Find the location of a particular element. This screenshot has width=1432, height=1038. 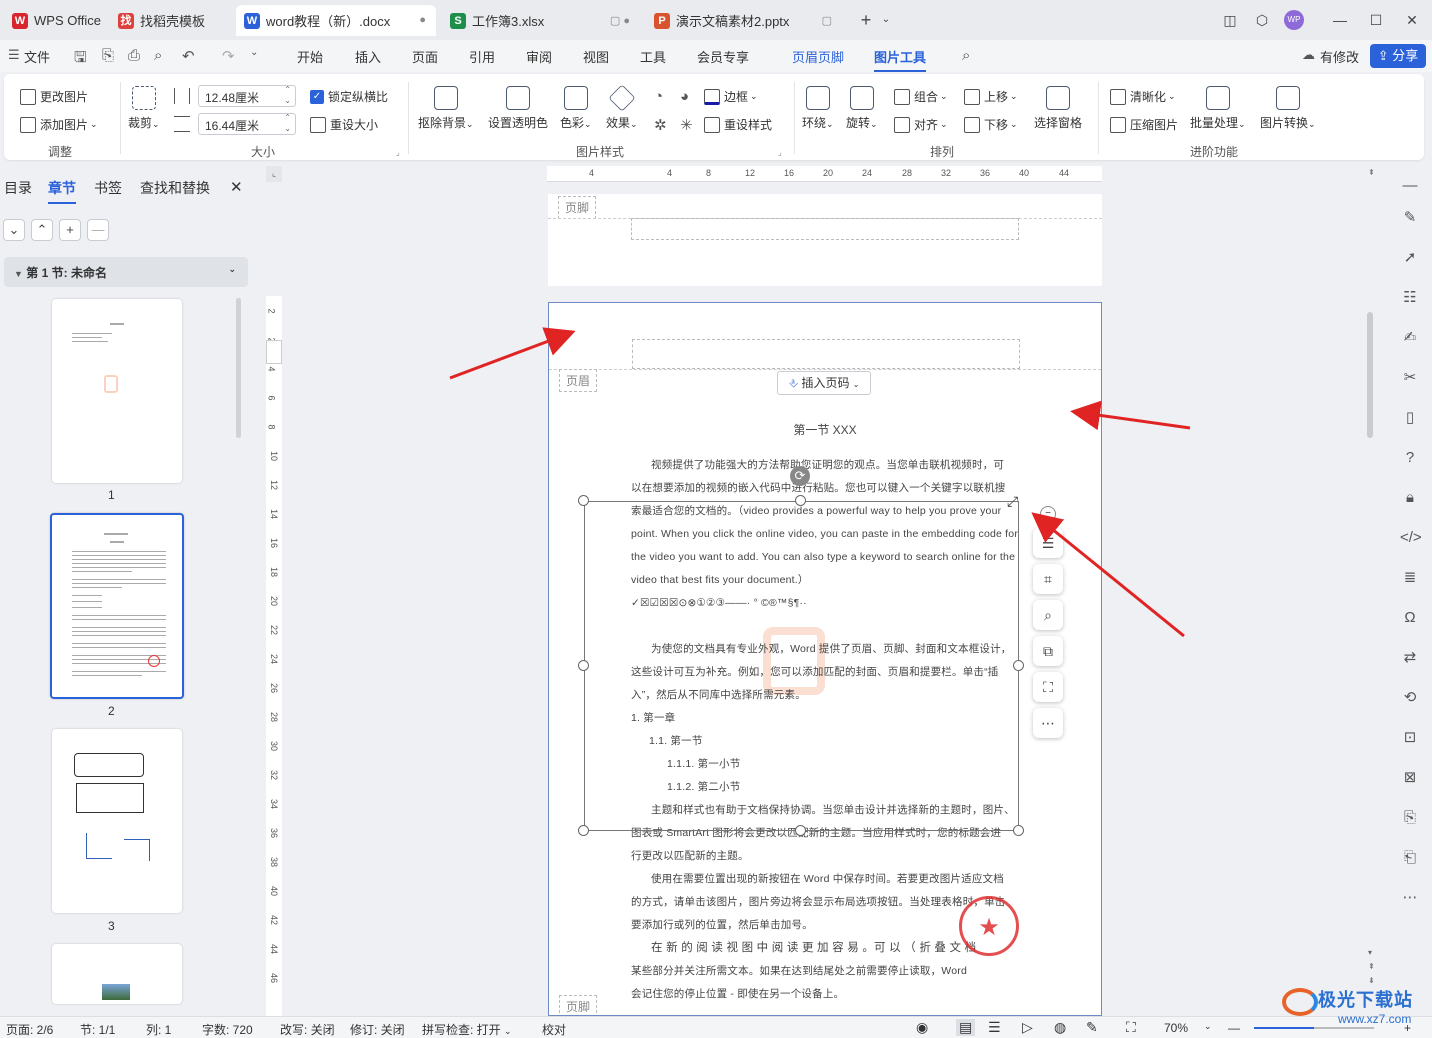

brightness-up-icon: ◔ is located at coordinates (658, 96).